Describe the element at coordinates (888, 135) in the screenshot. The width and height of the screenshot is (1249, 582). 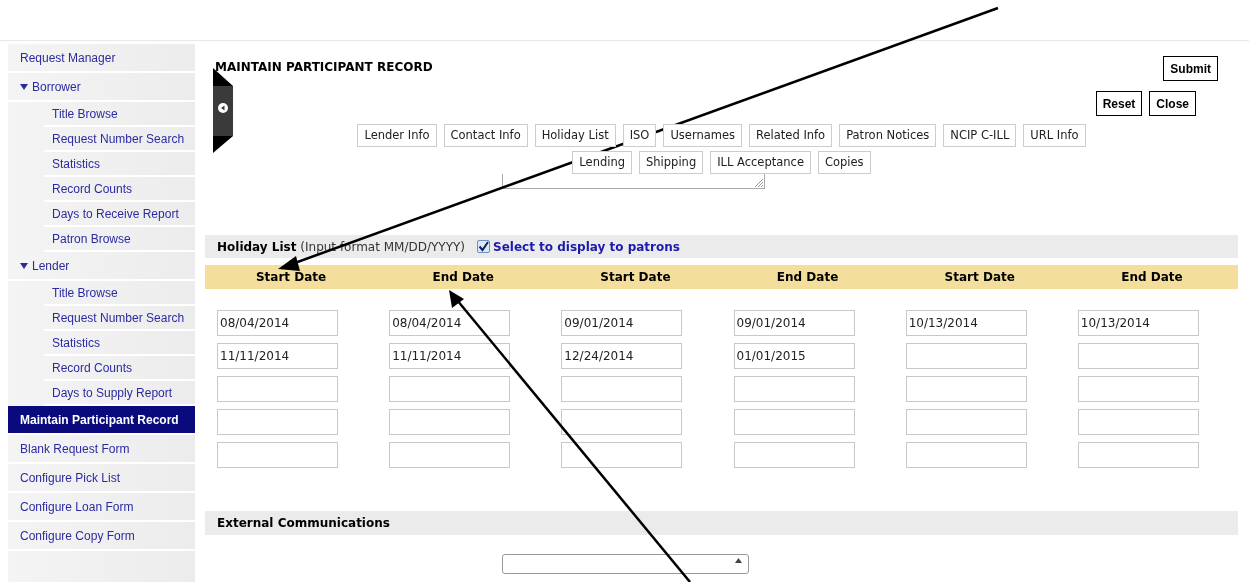
I see `tab-button: Patron Notices` at that location.